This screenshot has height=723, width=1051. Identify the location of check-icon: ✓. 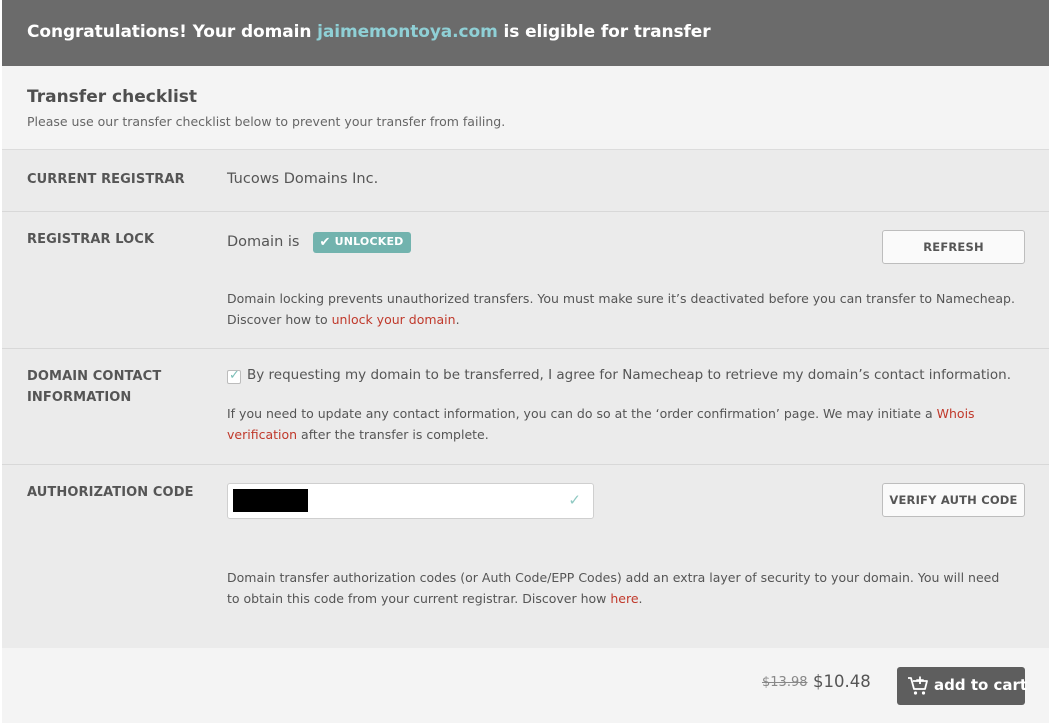
(574, 500).